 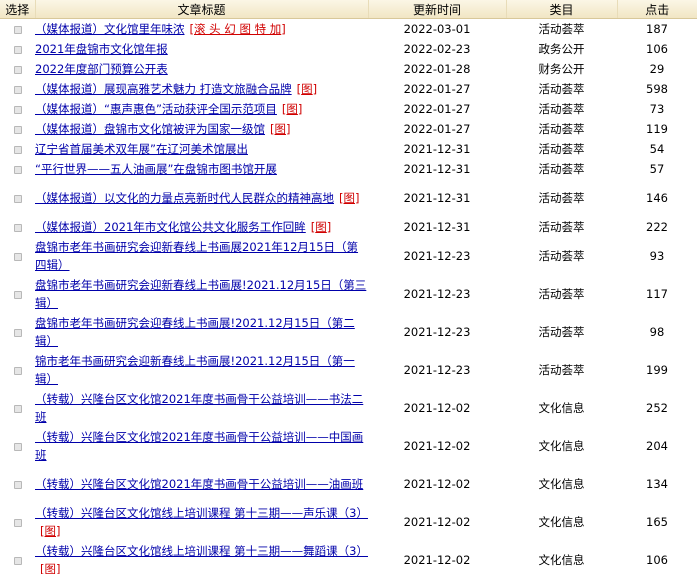 I want to click on article-title-link: 盘锦市老年书画研究会迎新春线上书画展2021年12月15日（第四辑）, so click(x=196, y=256).